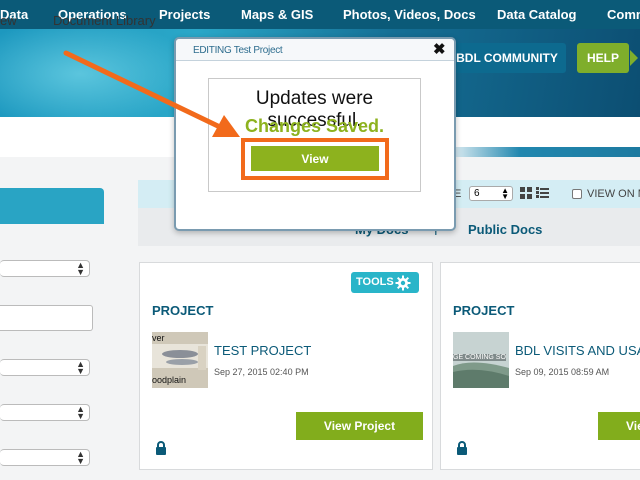 This screenshot has width=640, height=480. Describe the element at coordinates (277, 14) in the screenshot. I see `nav-item-maps-gis: Maps & GIS` at that location.